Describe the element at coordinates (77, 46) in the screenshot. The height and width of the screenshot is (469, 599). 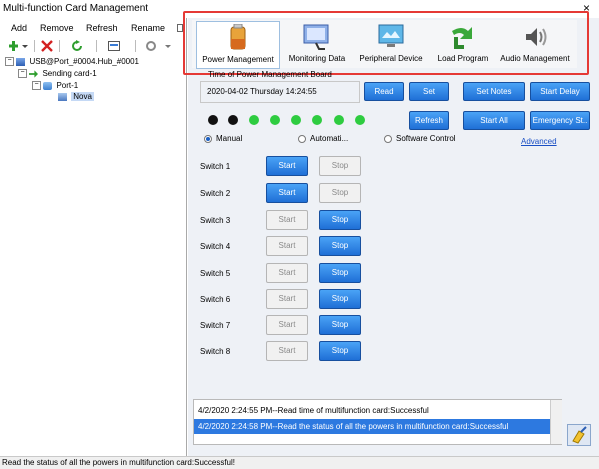
I see `refresh-icon` at that location.